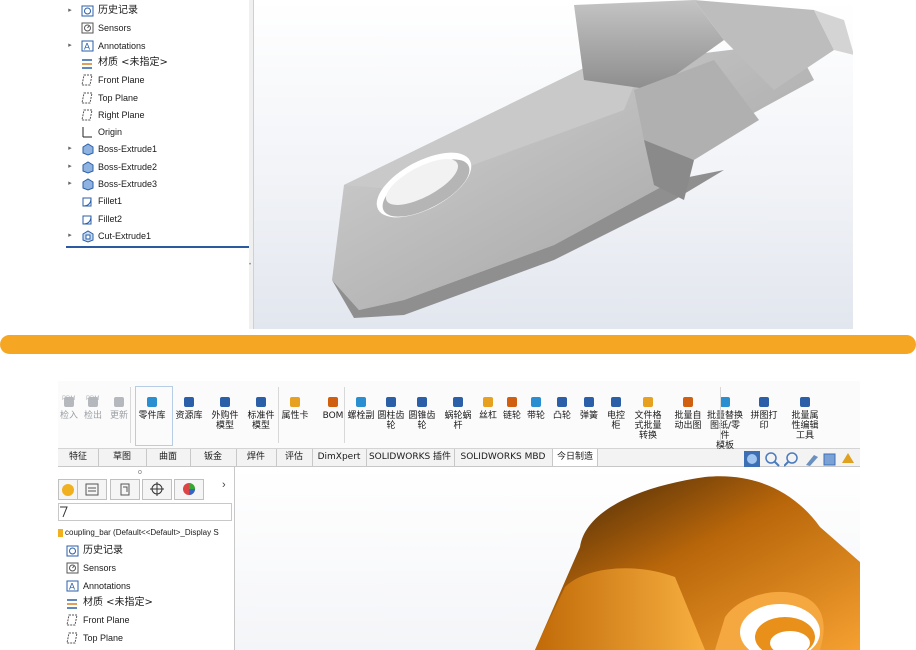 Image resolution: width=916 pixels, height=650 pixels. What do you see at coordinates (168, 457) in the screenshot?
I see `command-tab: 曲面` at bounding box center [168, 457].